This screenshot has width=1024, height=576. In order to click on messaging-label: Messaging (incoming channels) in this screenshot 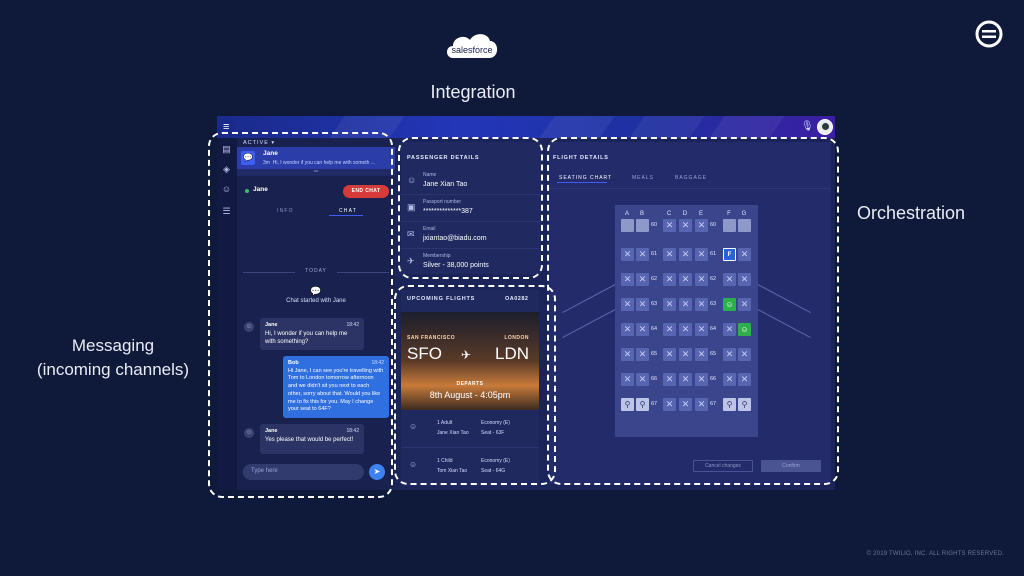, I will do `click(113, 358)`.